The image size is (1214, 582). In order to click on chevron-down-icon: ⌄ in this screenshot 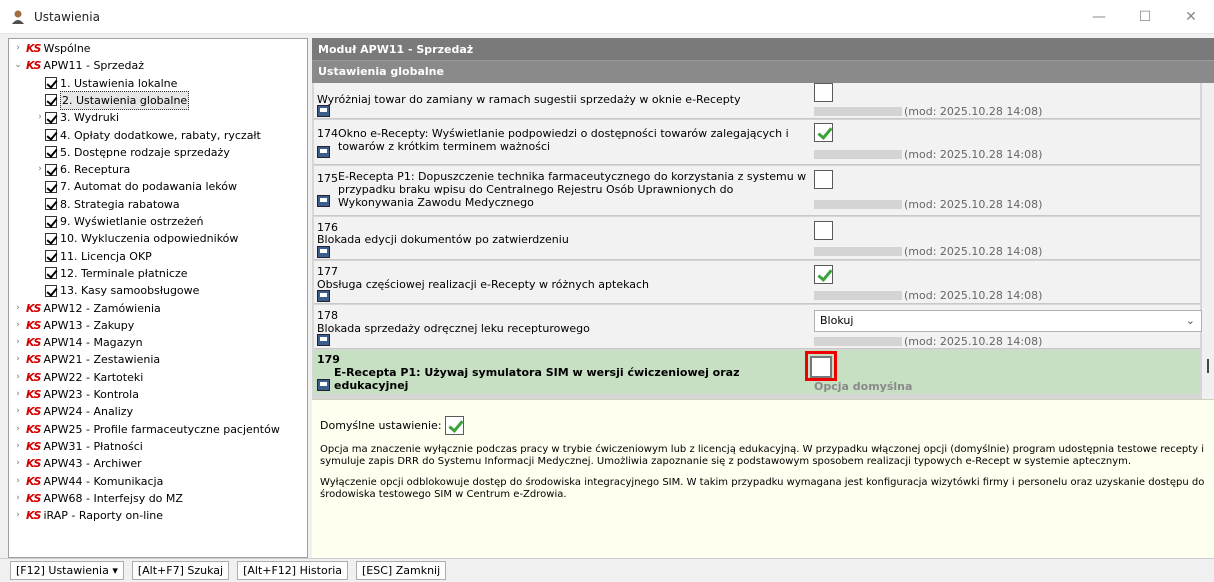, I will do `click(18, 65)`.